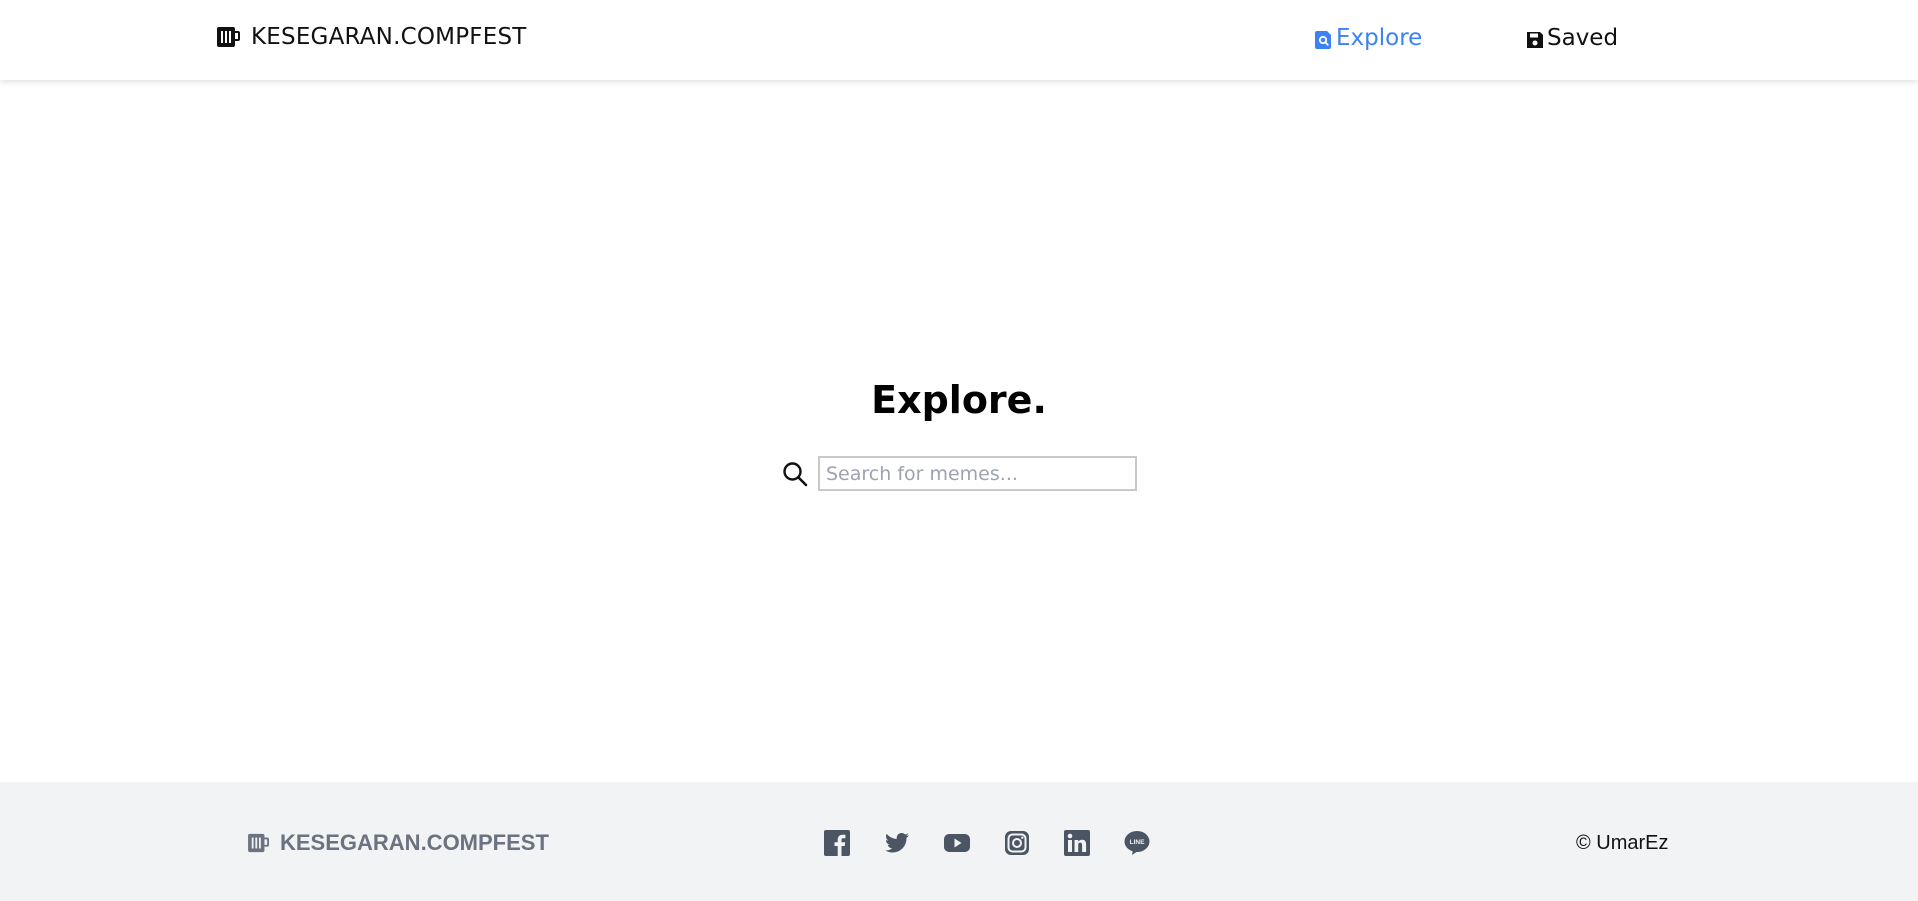 This screenshot has width=1918, height=901. What do you see at coordinates (1535, 38) in the screenshot?
I see `floppy-disk-icon` at bounding box center [1535, 38].